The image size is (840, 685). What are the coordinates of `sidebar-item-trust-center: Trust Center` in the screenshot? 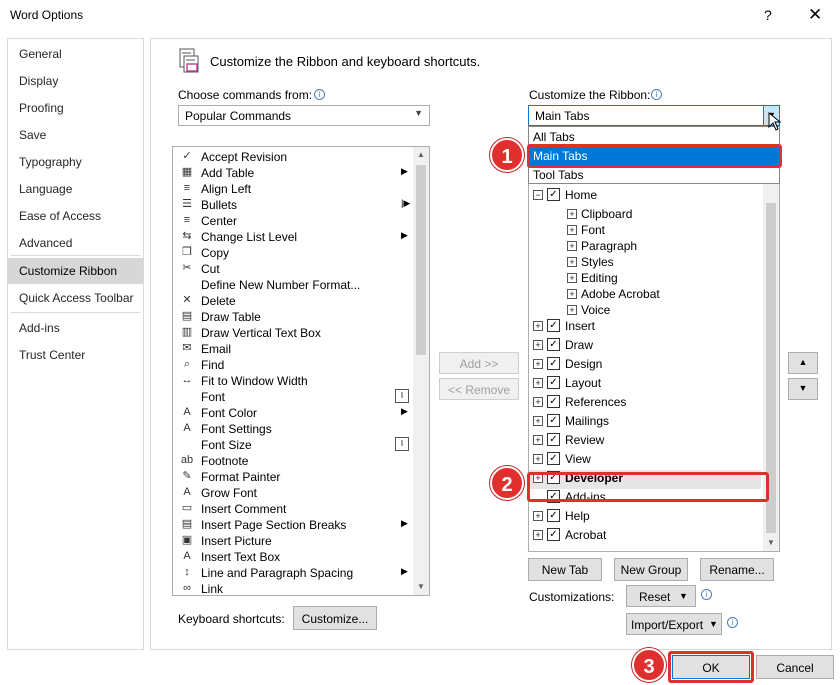 It's located at (75, 355).